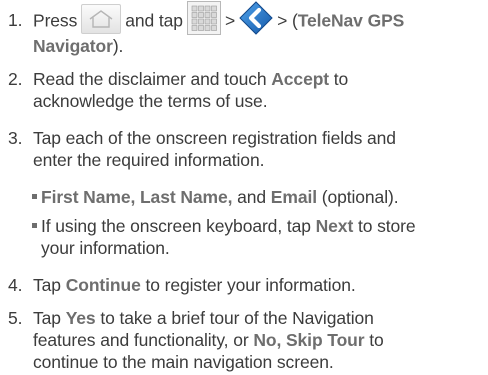  What do you see at coordinates (15, 138) in the screenshot?
I see `step-number: 3.` at bounding box center [15, 138].